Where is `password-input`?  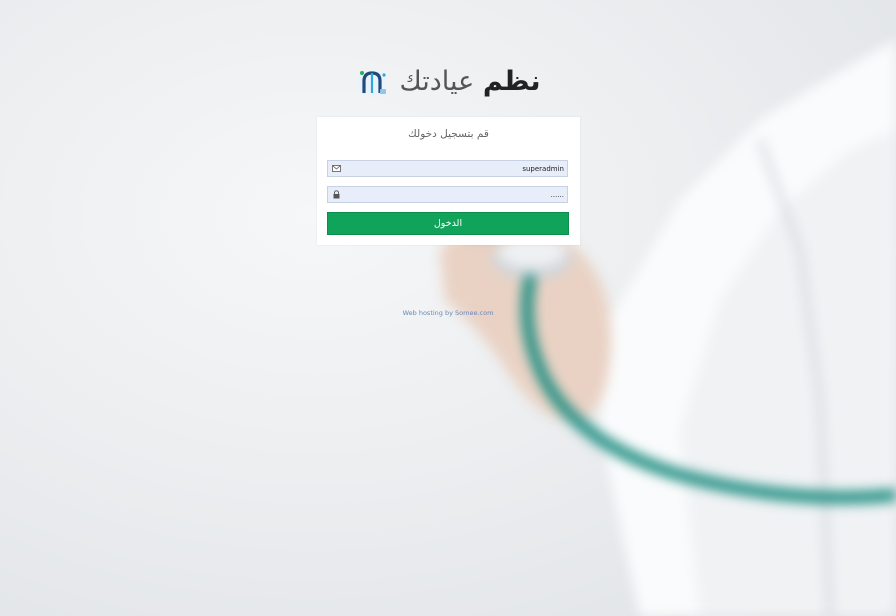
password-input is located at coordinates (456, 194).